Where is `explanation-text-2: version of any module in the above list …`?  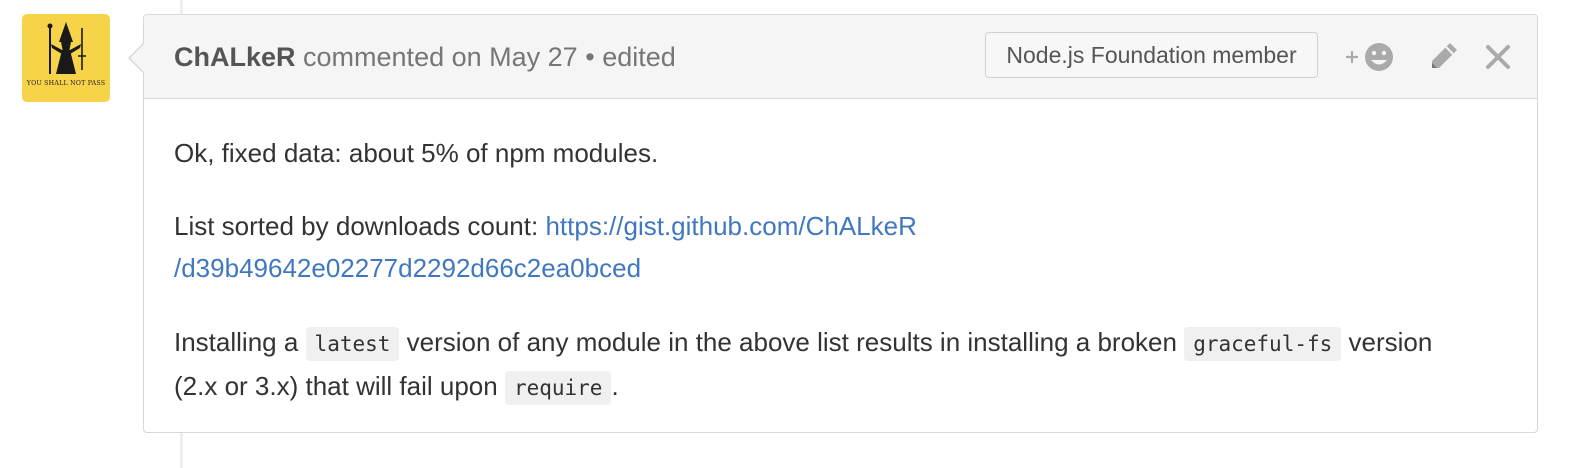
explanation-text-2: version of any module in the above list … is located at coordinates (791, 342).